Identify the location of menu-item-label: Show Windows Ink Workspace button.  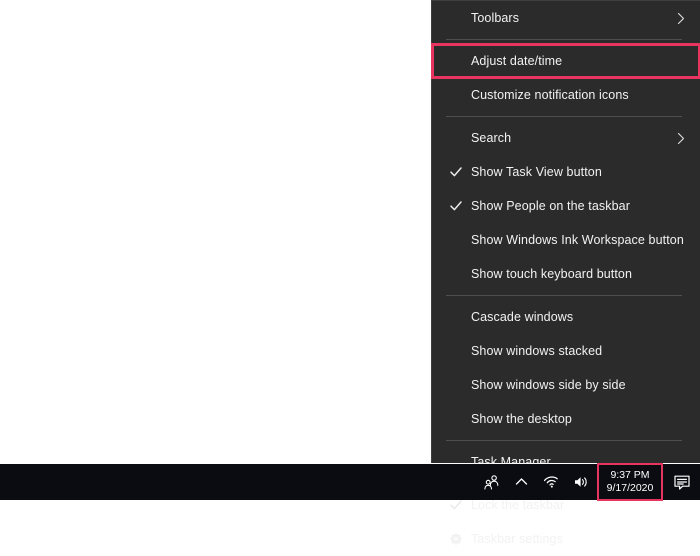
(577, 240).